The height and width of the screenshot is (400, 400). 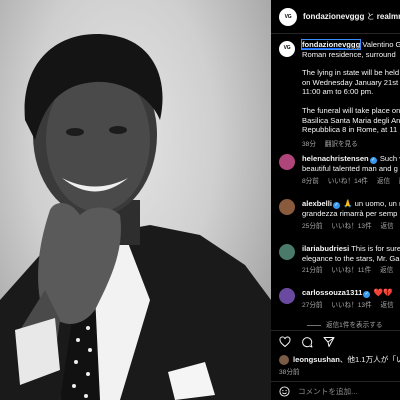 I want to click on comment-text: This is for sure, so click(x=375, y=248).